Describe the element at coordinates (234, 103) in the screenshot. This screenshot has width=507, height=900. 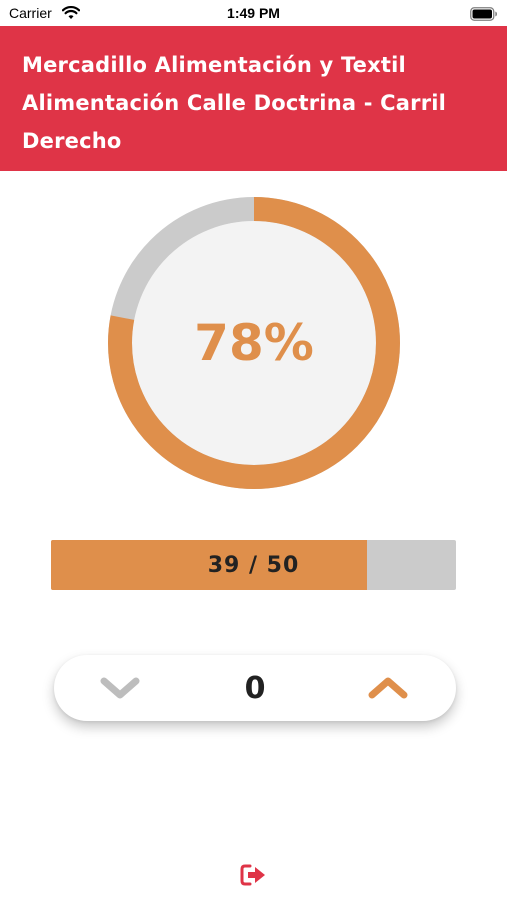
I see `market-title-line-2: Alimentación Calle Doctrina - Carril` at that location.